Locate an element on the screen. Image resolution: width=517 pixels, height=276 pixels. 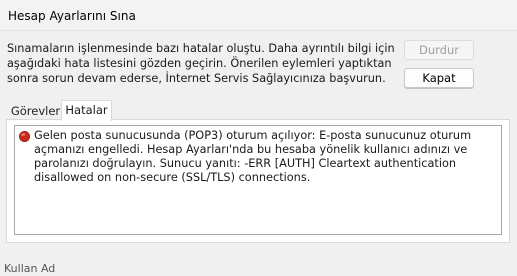
background-window-text: Kullan Ad is located at coordinates (30, 268).